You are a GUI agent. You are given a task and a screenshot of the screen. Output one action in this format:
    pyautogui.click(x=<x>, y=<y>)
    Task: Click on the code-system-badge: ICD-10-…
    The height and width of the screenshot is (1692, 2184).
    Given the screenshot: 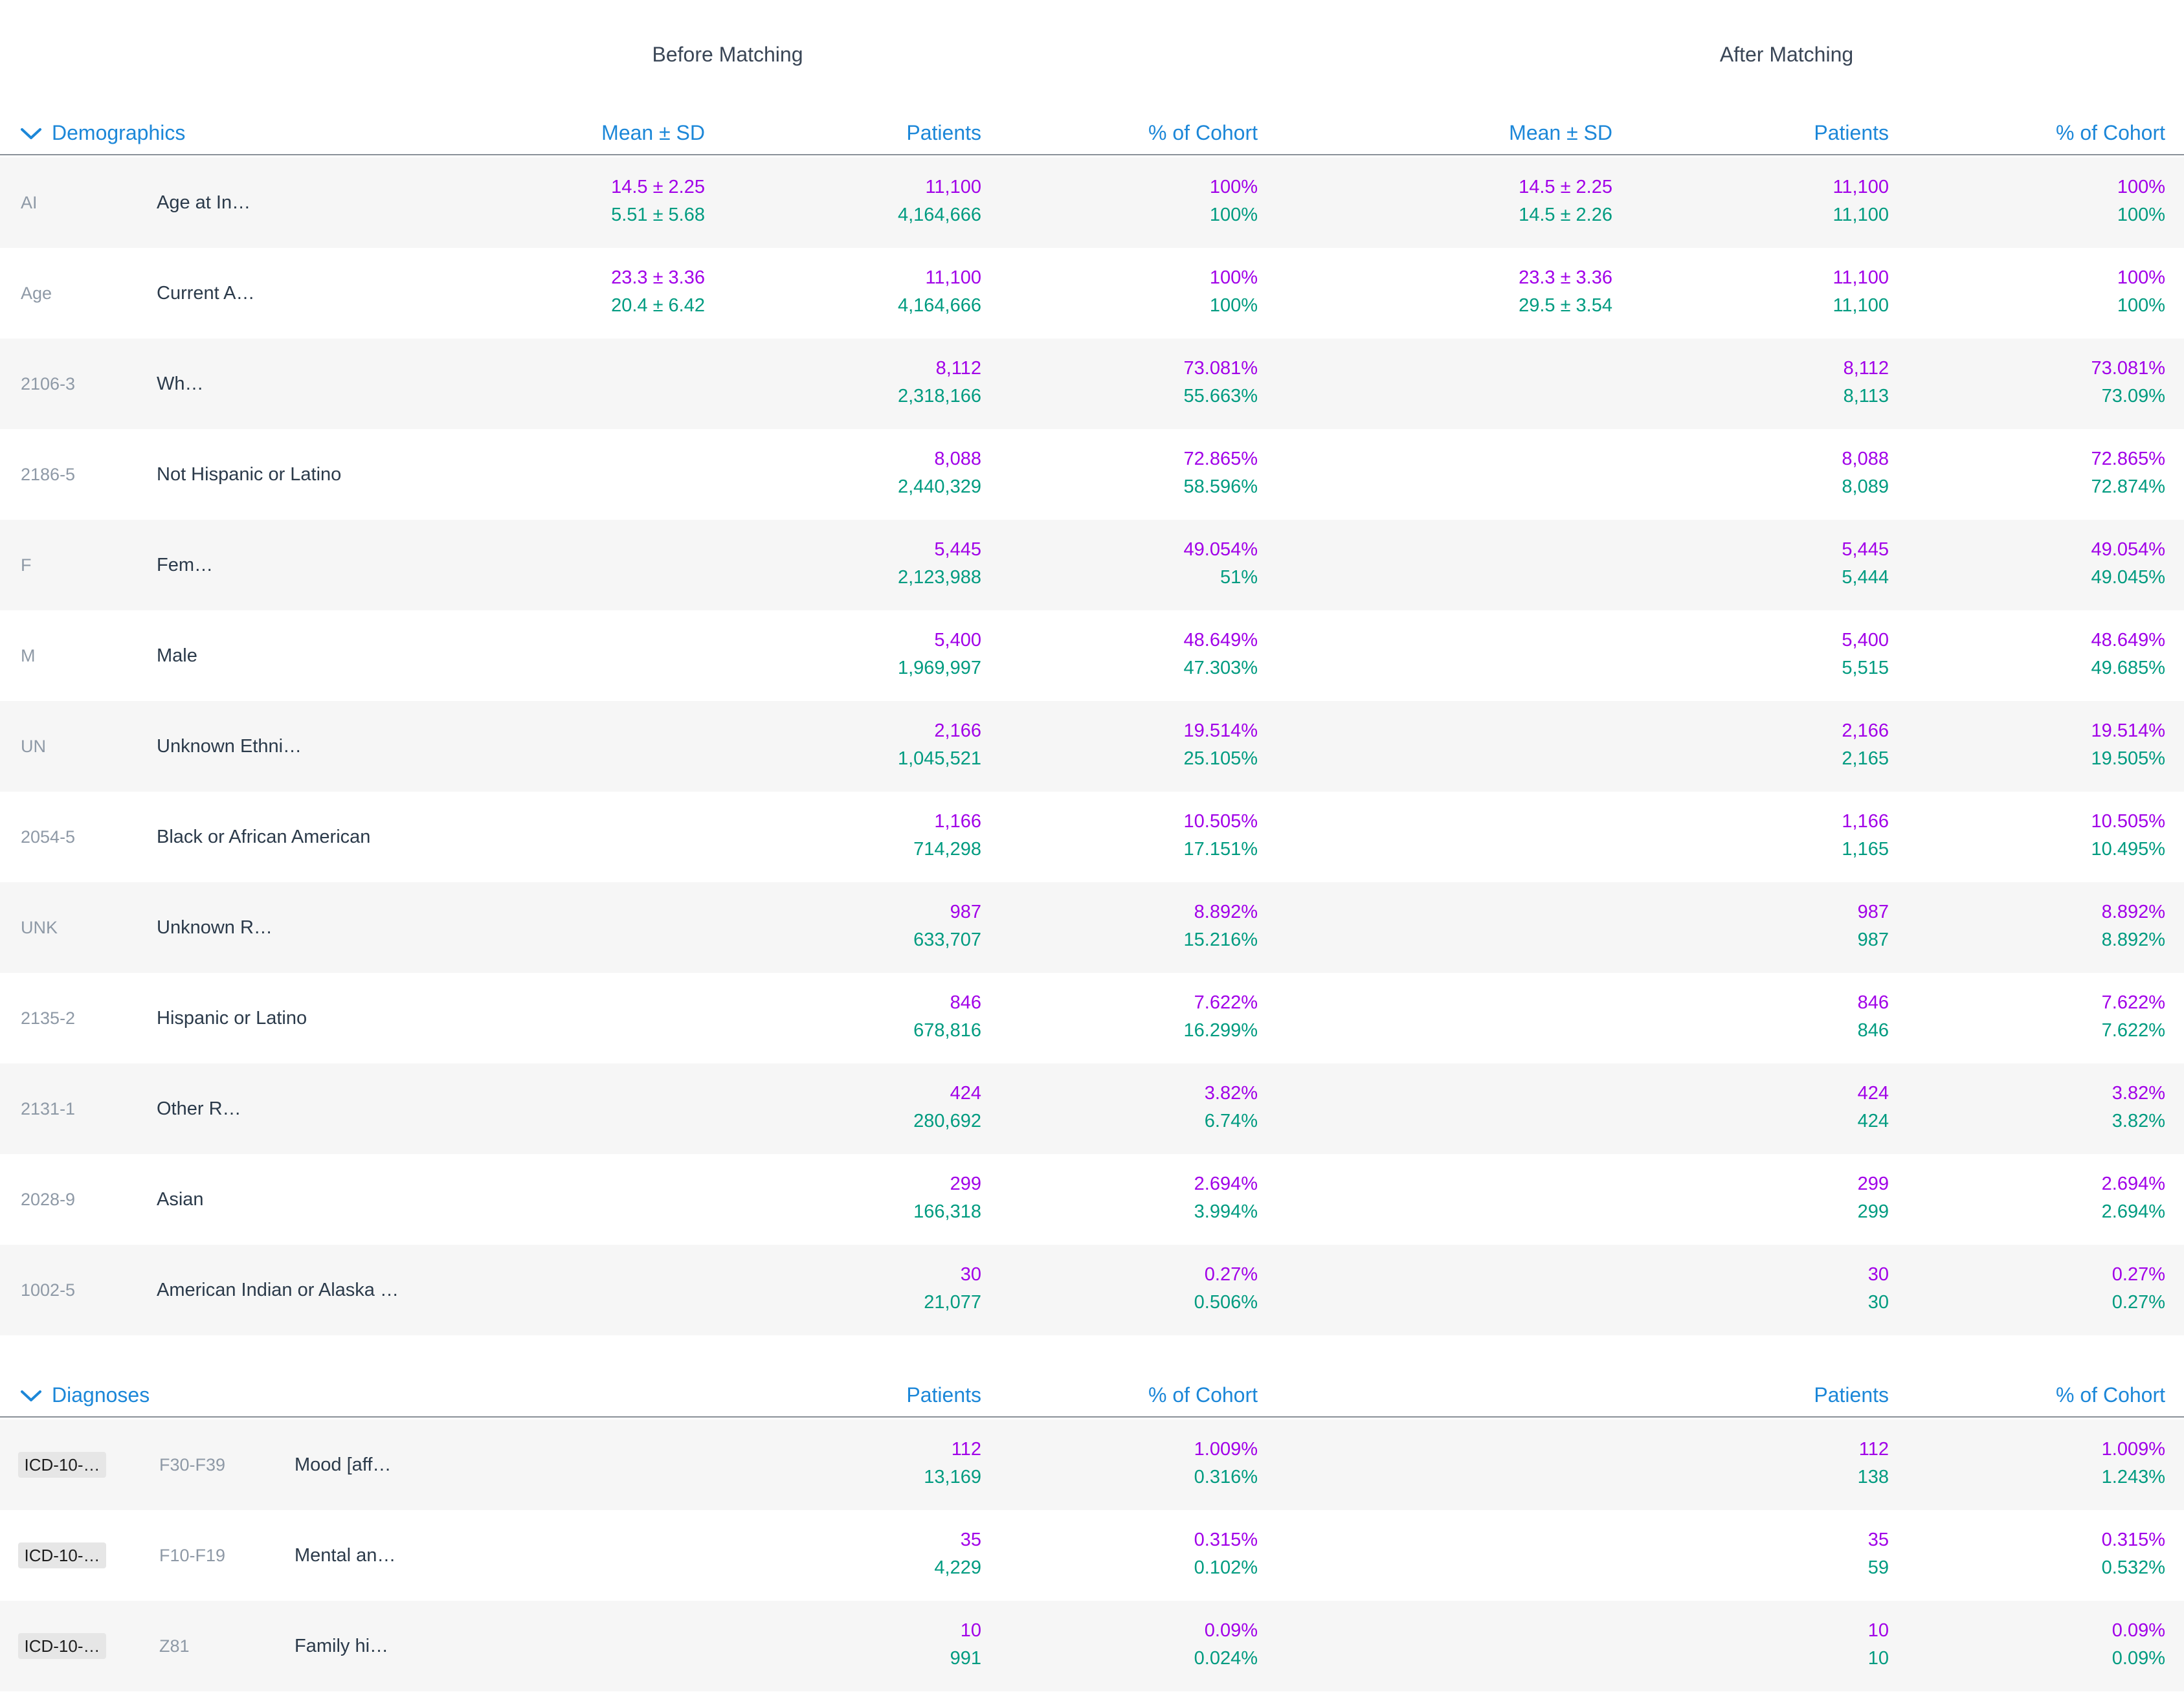 What is the action you would take?
    pyautogui.click(x=62, y=1646)
    